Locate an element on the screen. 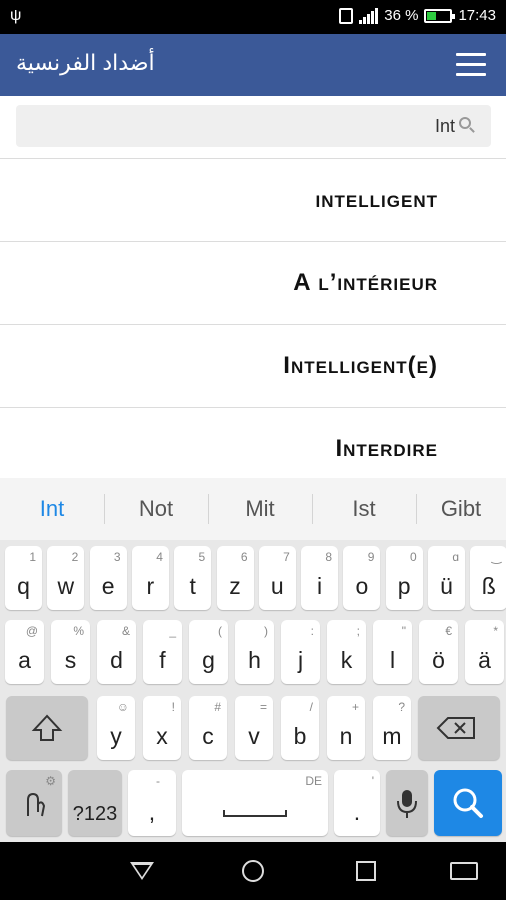  key-row3-1: ! x is located at coordinates (162, 728).